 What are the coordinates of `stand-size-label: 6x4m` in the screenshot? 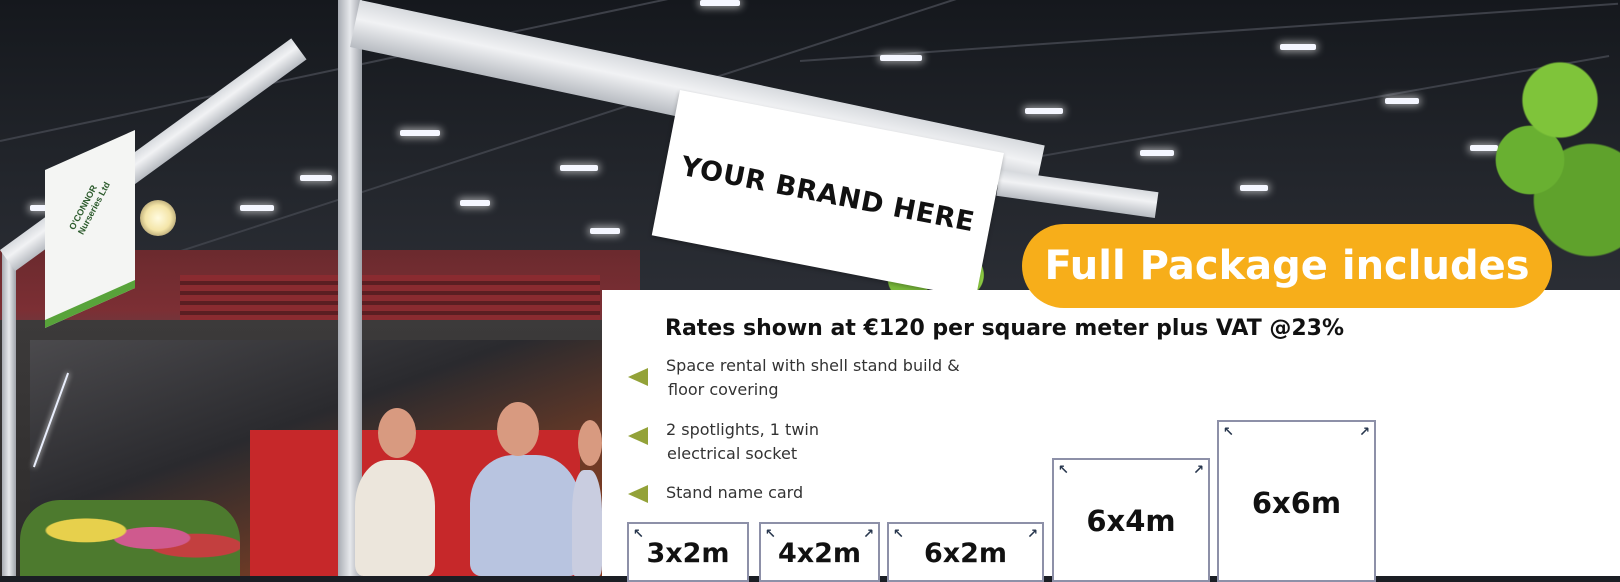 It's located at (1131, 521).